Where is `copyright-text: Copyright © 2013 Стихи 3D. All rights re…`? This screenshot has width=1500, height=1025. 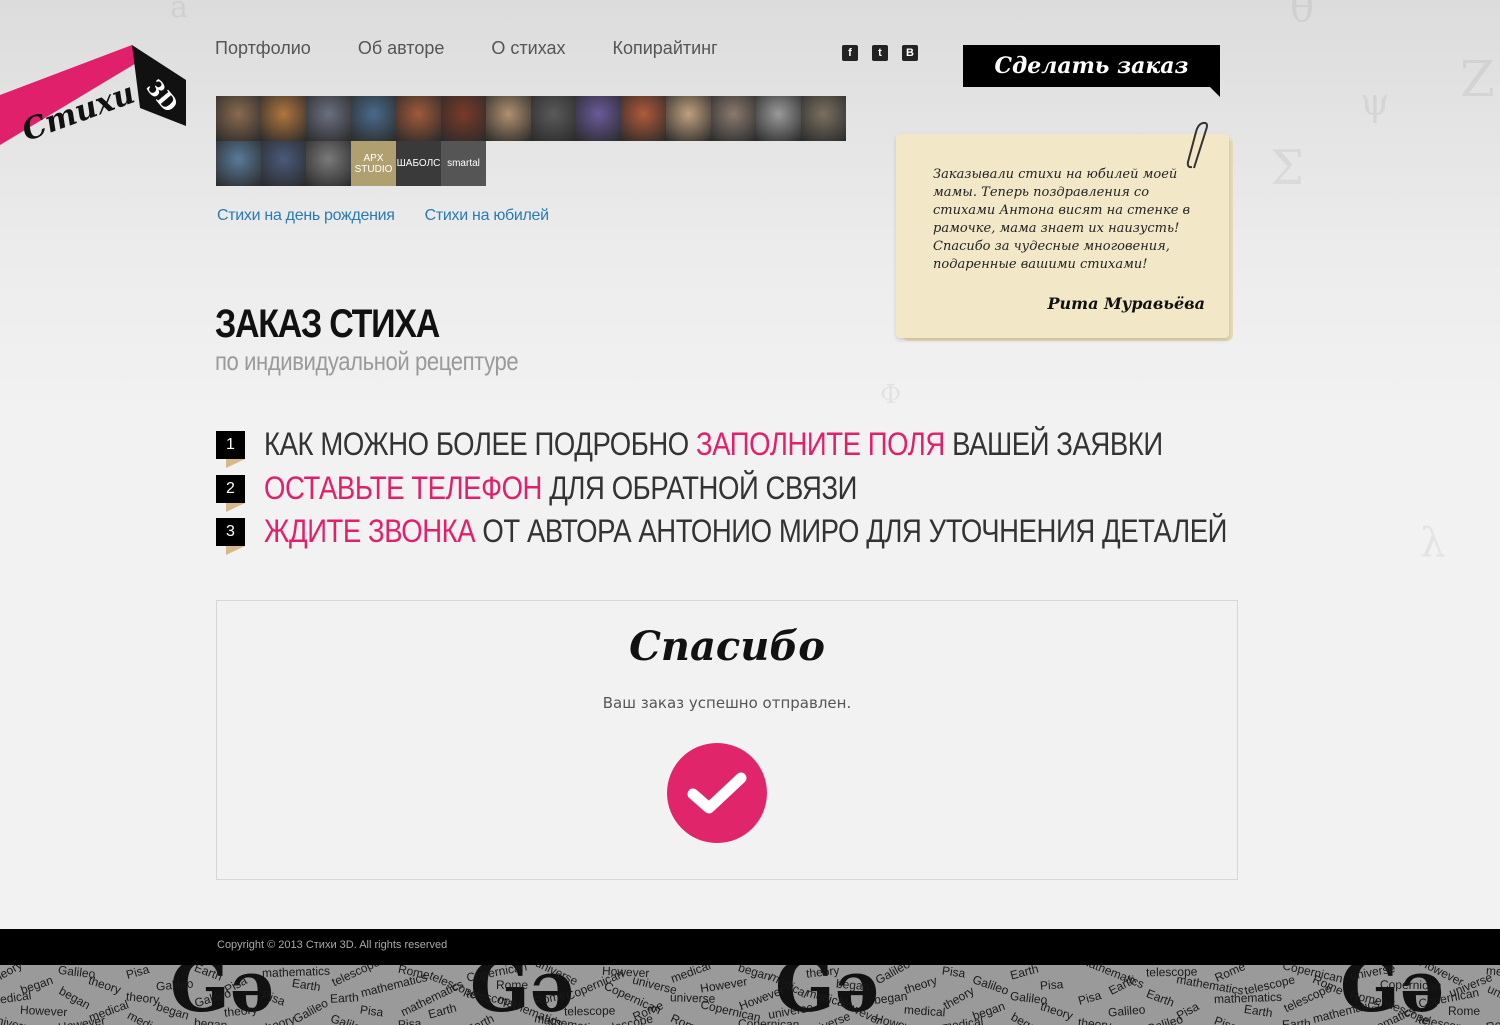
copyright-text: Copyright © 2013 Стихи 3D. All rights re… is located at coordinates (332, 945).